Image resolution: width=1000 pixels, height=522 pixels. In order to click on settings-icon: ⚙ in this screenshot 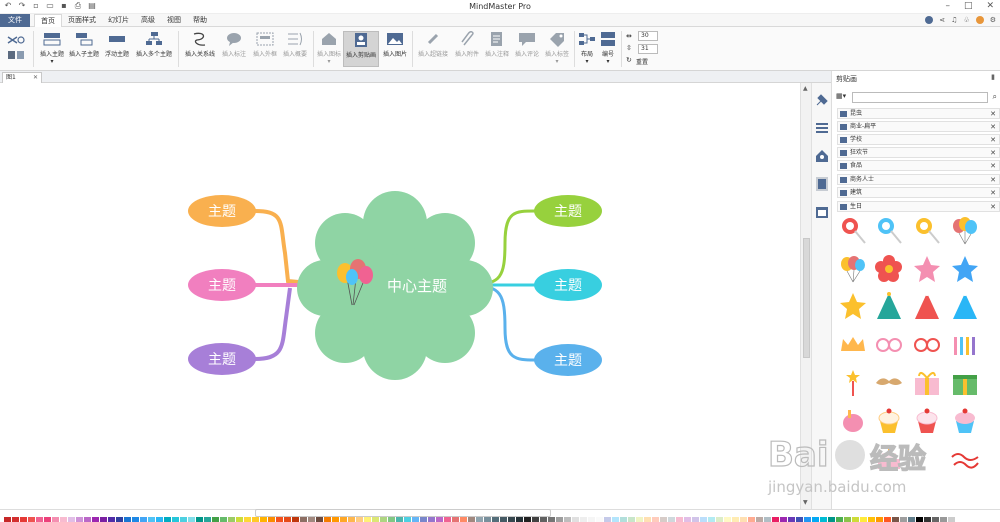, I will do `click(993, 20)`.